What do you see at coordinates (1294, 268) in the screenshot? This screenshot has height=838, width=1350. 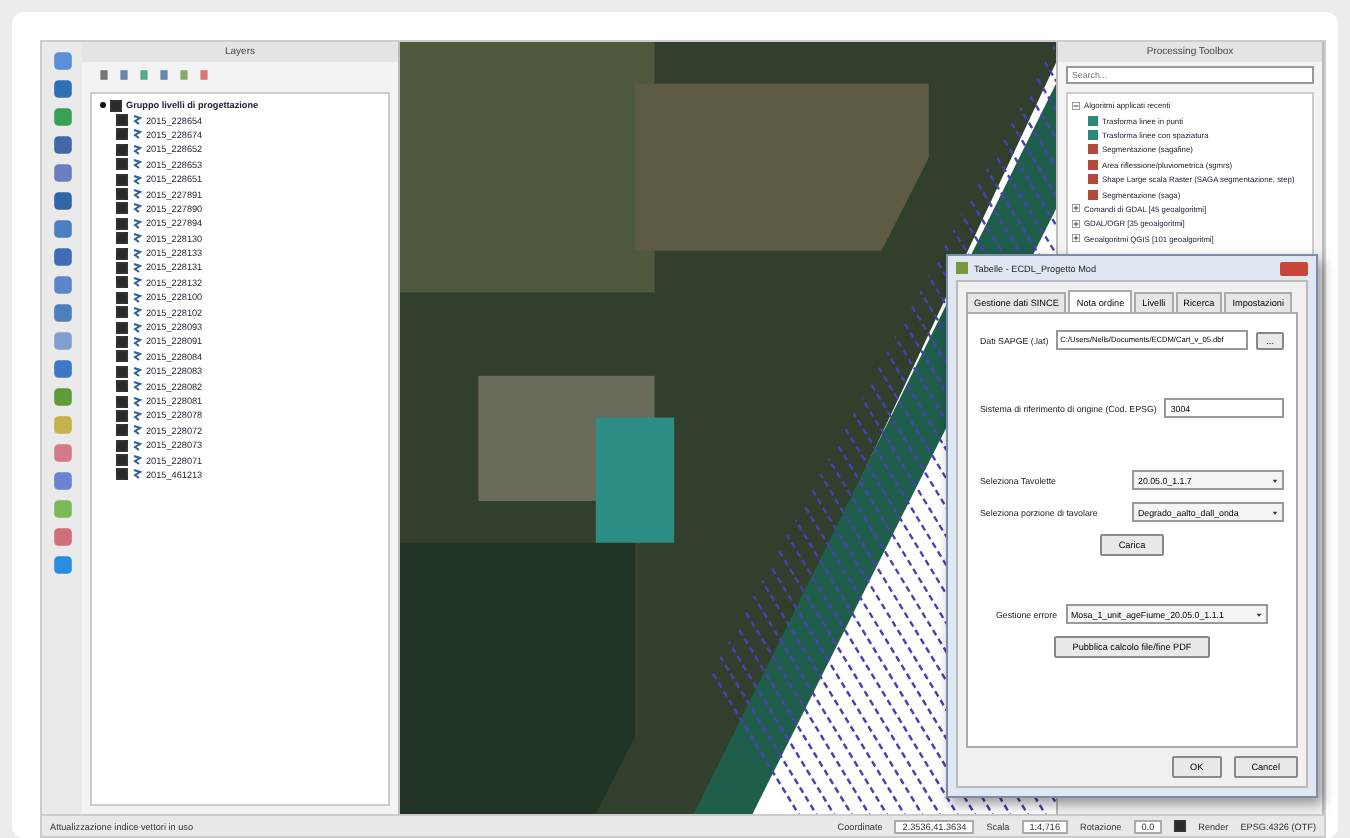 I see `close-button` at bounding box center [1294, 268].